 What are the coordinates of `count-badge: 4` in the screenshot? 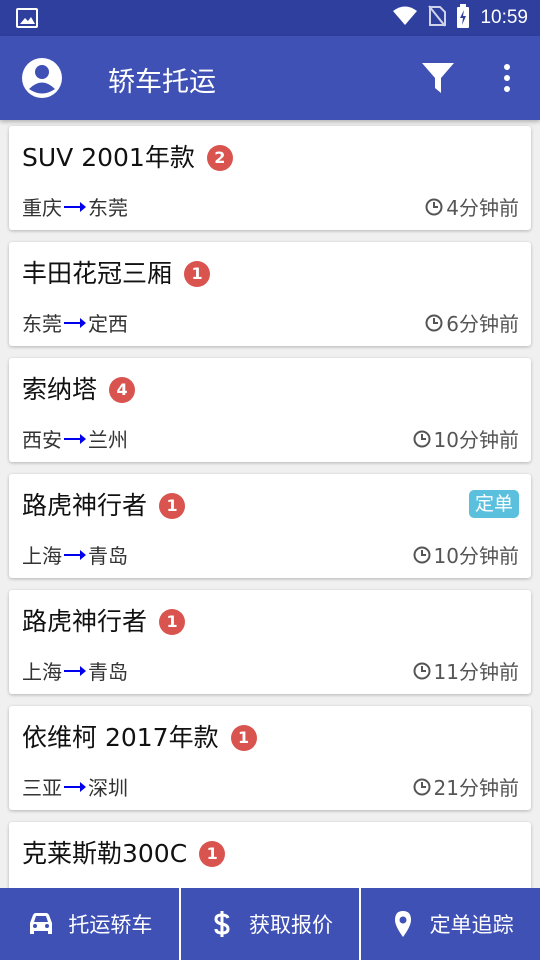 It's located at (122, 390).